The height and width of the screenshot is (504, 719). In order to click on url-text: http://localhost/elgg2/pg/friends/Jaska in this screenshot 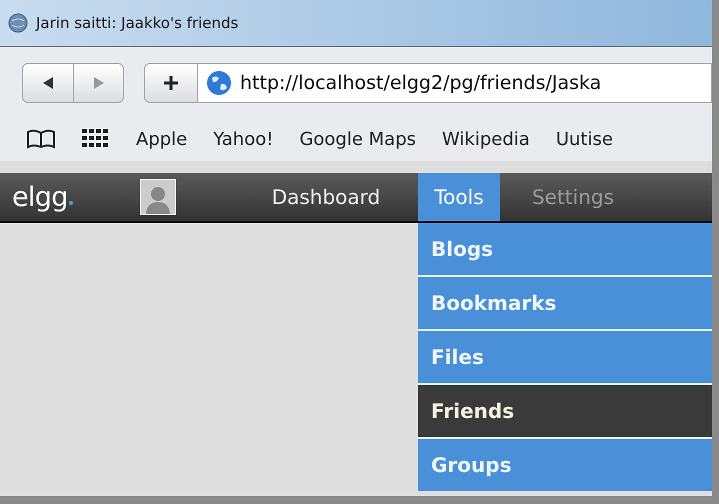, I will do `click(421, 83)`.